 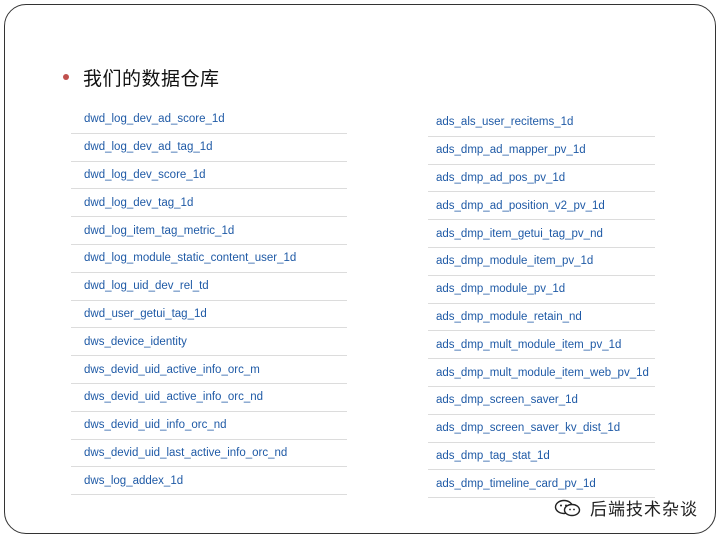 I want to click on table-row: dwd_log_dev_ad_tag_1d, so click(x=209, y=148).